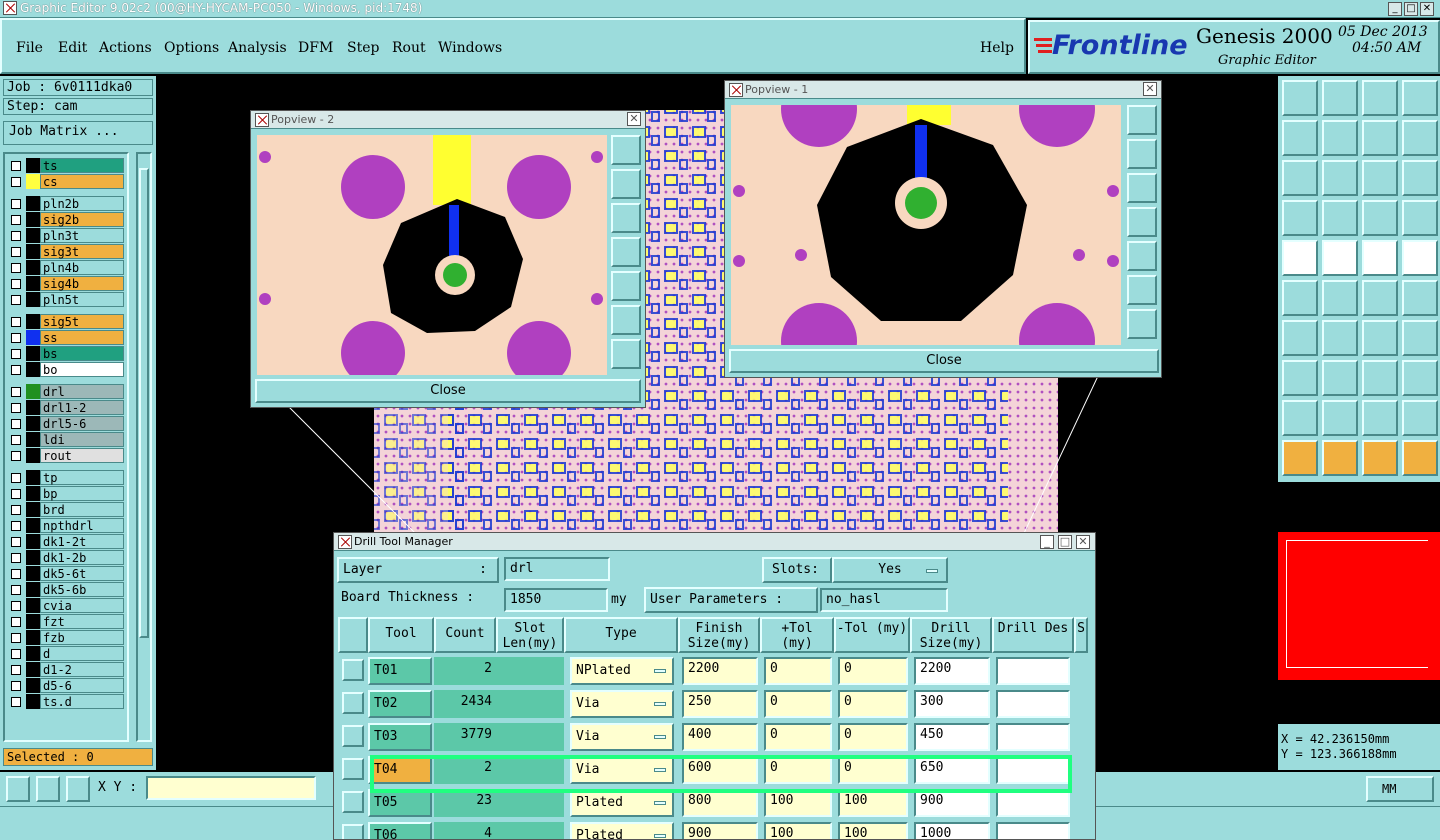 The image size is (1440, 840). I want to click on export-icon, so click(1340, 138).